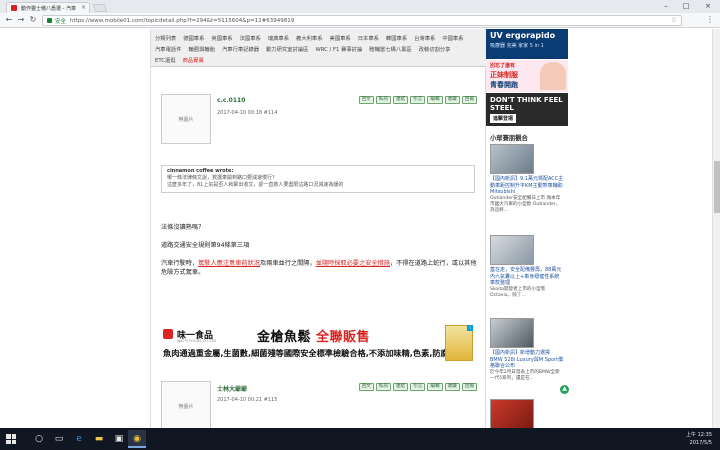 The image size is (720, 450). Describe the element at coordinates (232, 388) in the screenshot. I see `post-author: 士林大爺爺` at that location.